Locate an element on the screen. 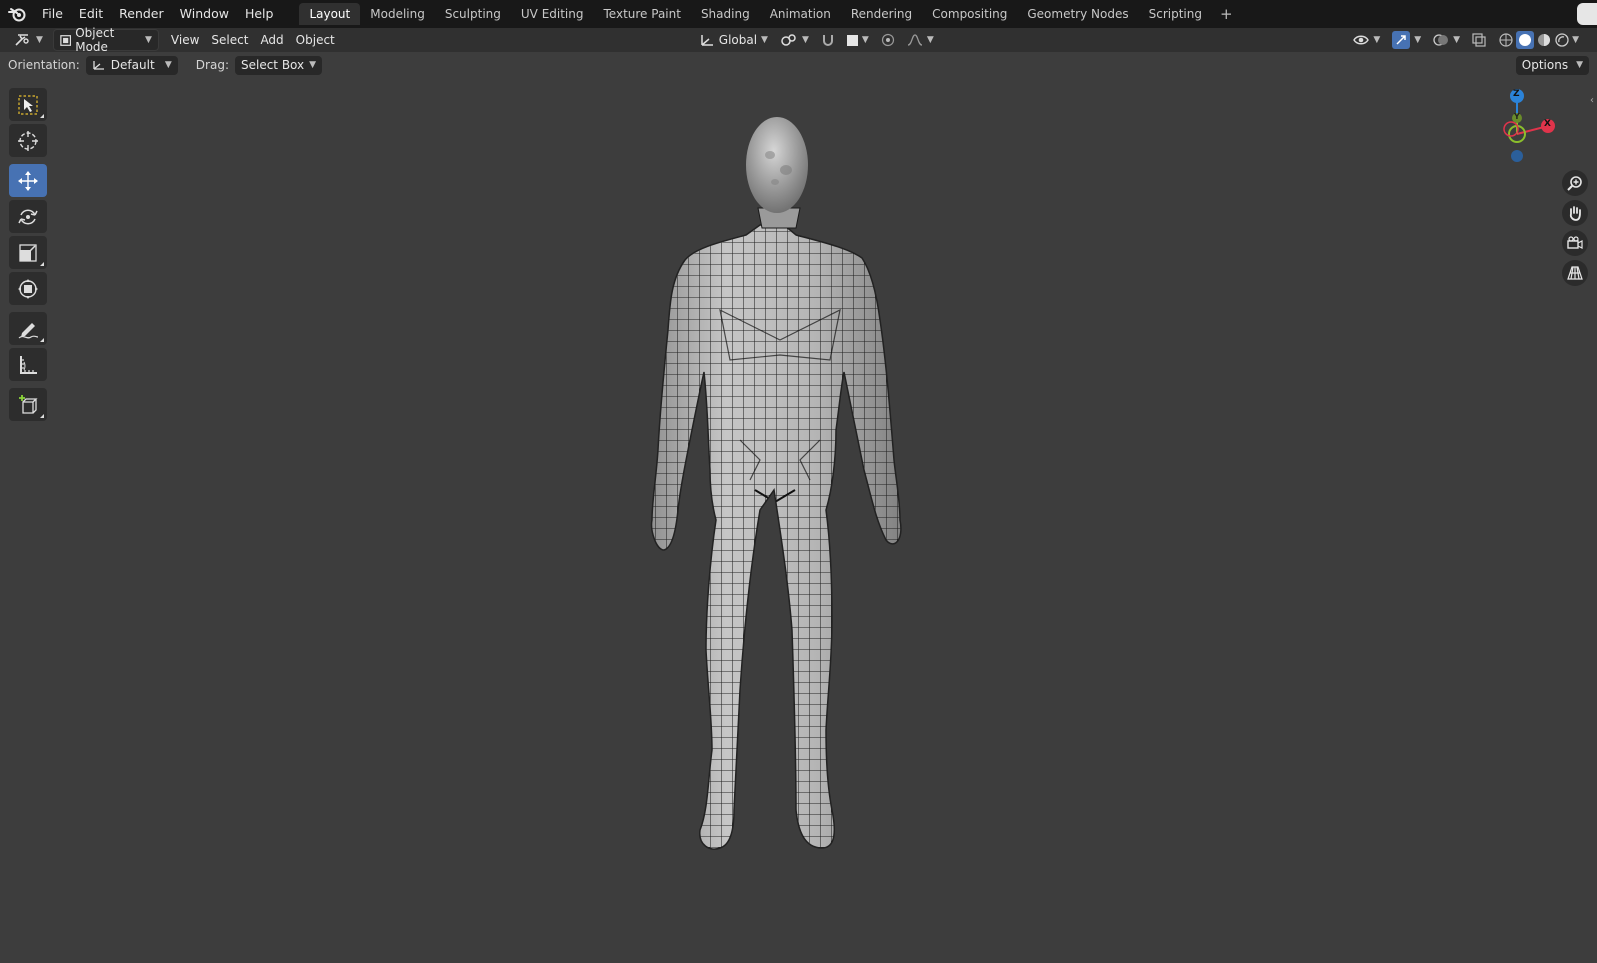 This screenshot has height=963, width=1597. annotate-tool is located at coordinates (28, 328).